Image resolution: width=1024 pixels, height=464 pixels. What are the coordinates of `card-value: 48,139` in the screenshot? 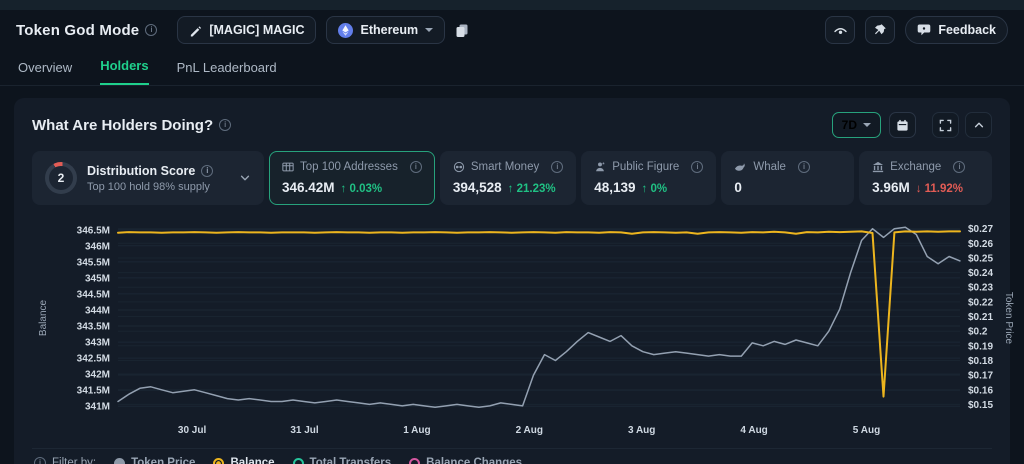 It's located at (615, 187).